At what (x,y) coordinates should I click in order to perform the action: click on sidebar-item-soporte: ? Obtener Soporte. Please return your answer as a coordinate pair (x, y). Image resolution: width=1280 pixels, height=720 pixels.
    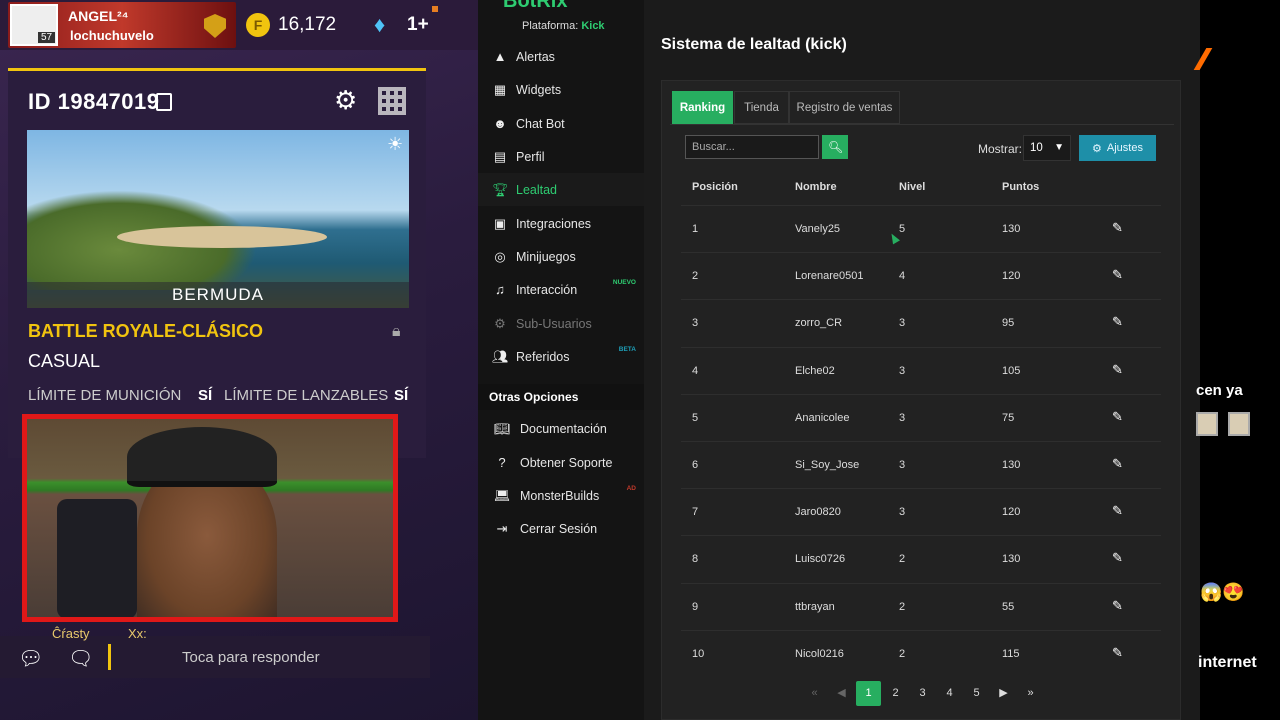
    Looking at the image, I should click on (561, 462).